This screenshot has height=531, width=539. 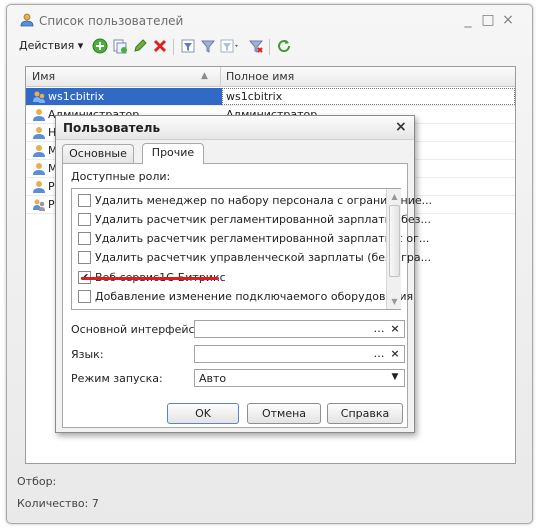 What do you see at coordinates (120, 47) in the screenshot?
I see `copy-icon` at bounding box center [120, 47].